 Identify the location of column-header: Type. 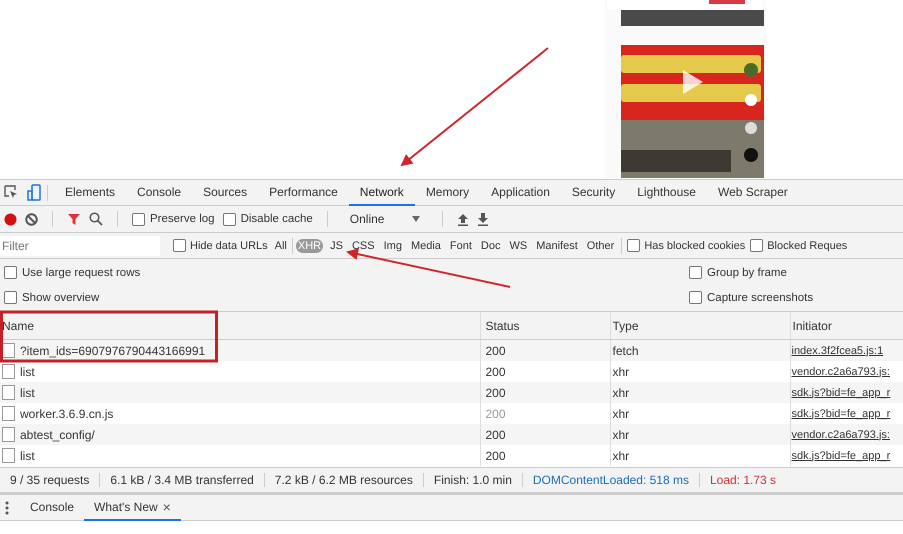
(700, 326).